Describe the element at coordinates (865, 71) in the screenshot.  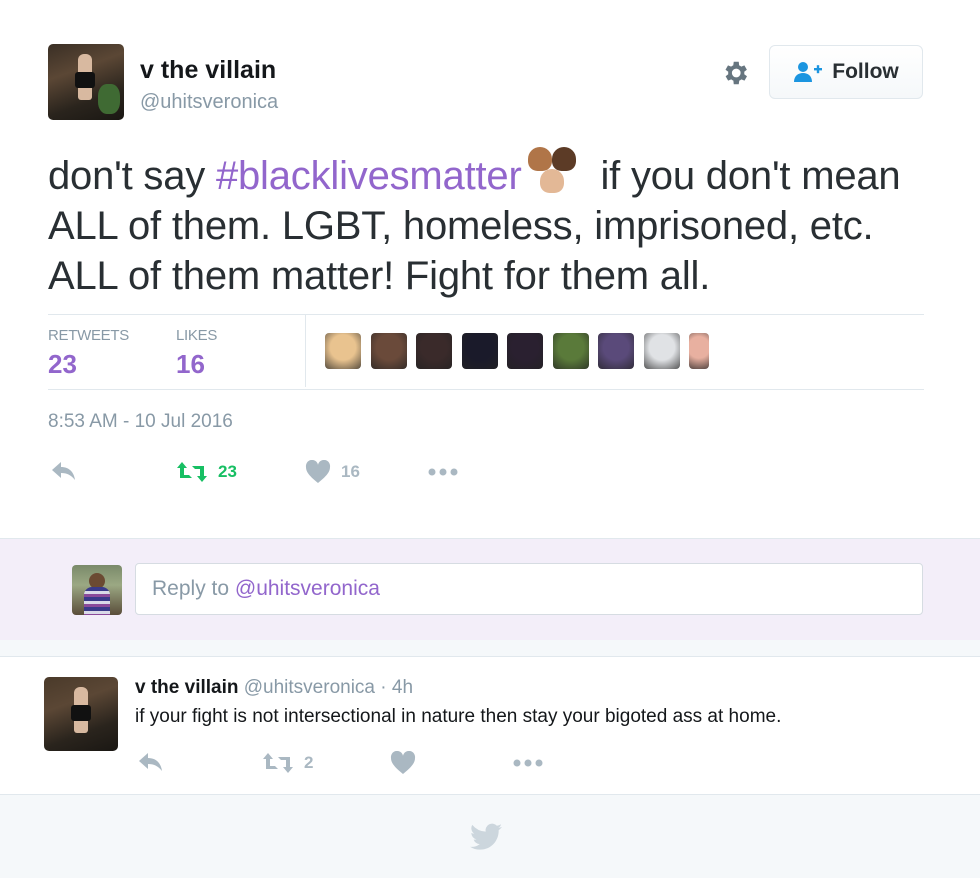
I see `follow-label: Follow` at that location.